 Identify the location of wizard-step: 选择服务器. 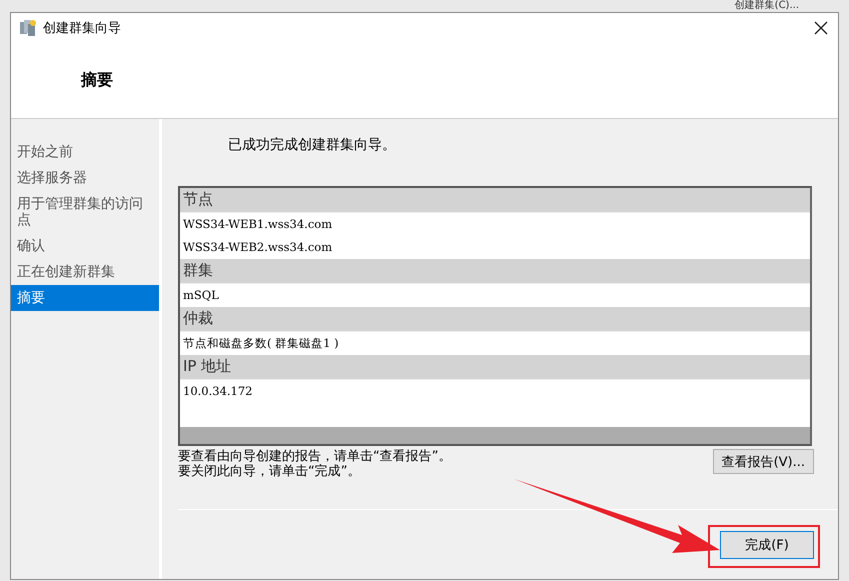
(85, 178).